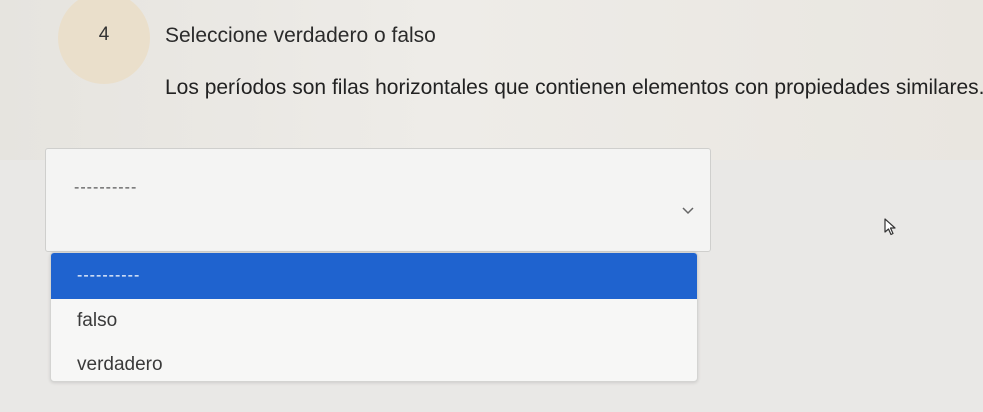  What do you see at coordinates (109, 275) in the screenshot?
I see `option-label: ----------` at bounding box center [109, 275].